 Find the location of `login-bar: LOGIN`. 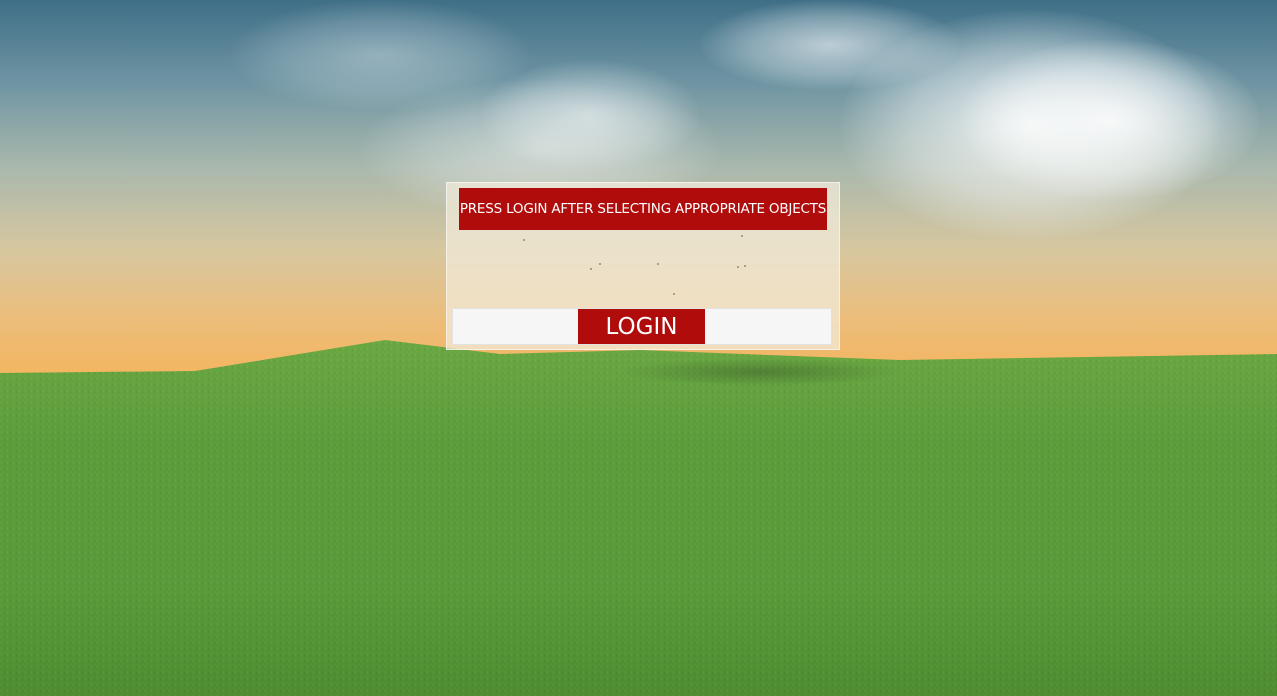

login-bar: LOGIN is located at coordinates (642, 326).